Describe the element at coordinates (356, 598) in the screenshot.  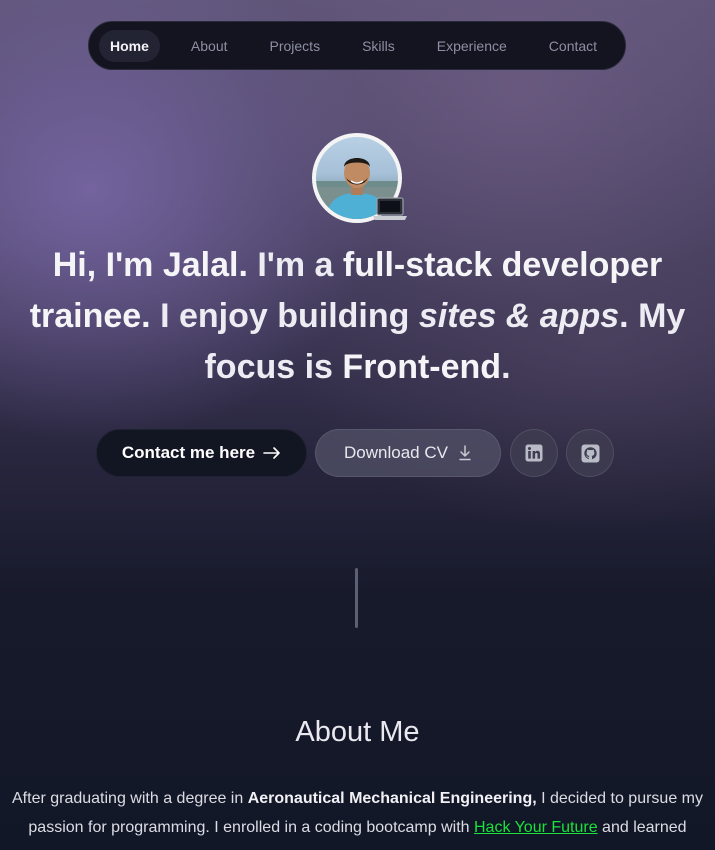
I see `section-divider` at that location.